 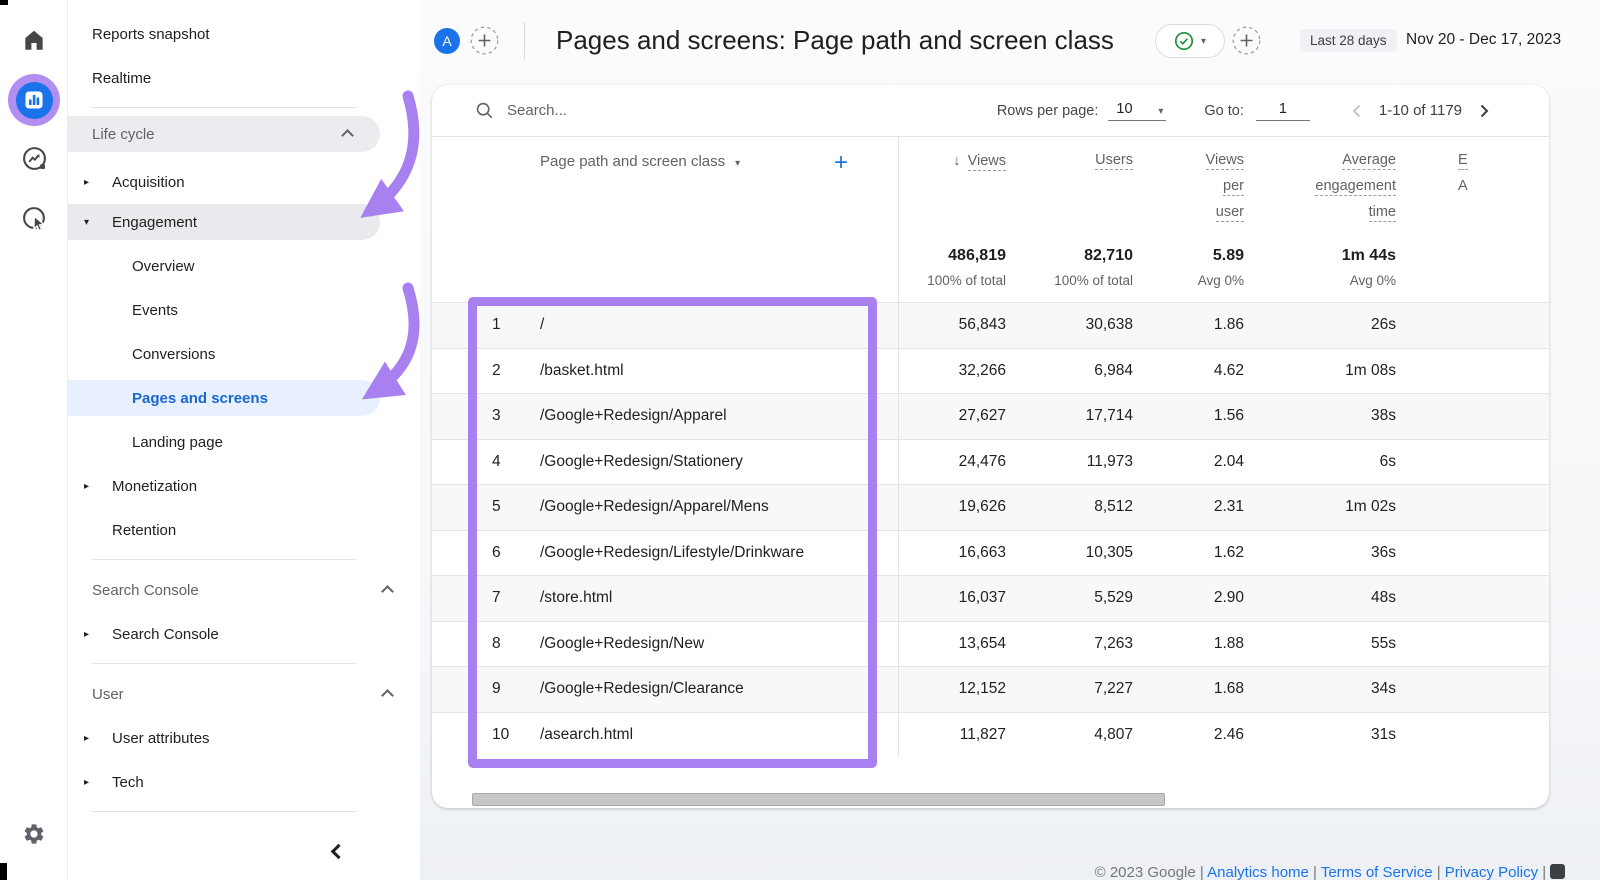 I want to click on goto-label: Go to:, so click(x=1224, y=110).